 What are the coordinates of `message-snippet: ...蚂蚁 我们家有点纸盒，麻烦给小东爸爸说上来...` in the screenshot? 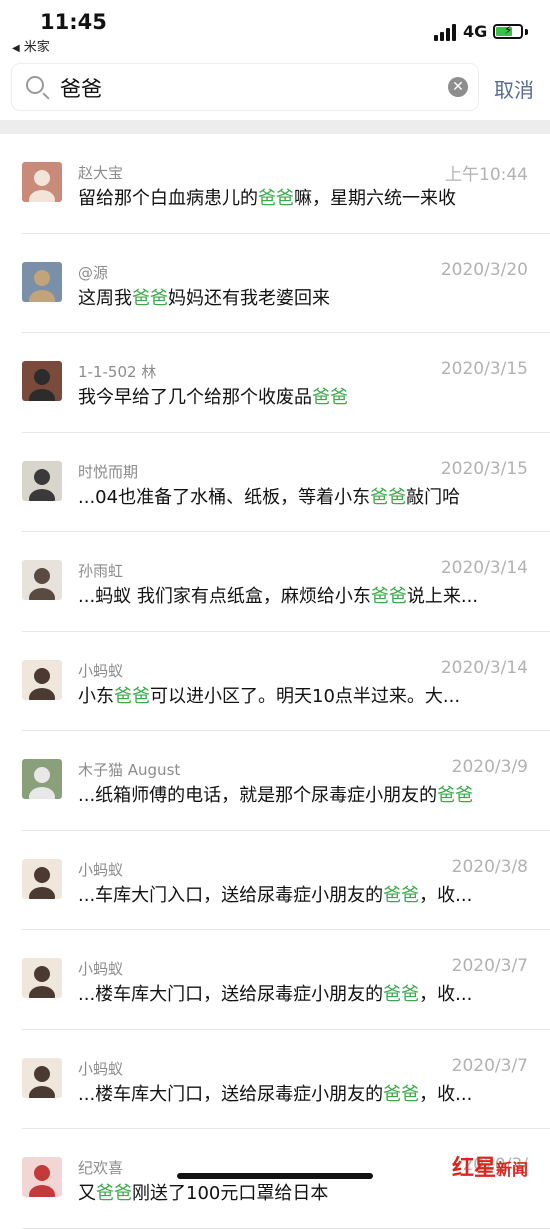 It's located at (303, 595).